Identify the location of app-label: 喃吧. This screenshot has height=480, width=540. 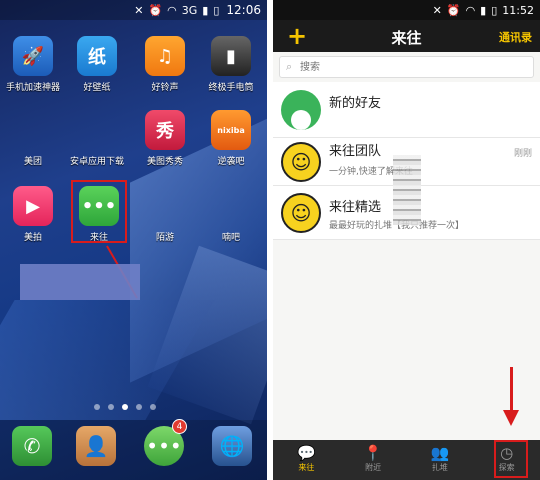
(230, 238).